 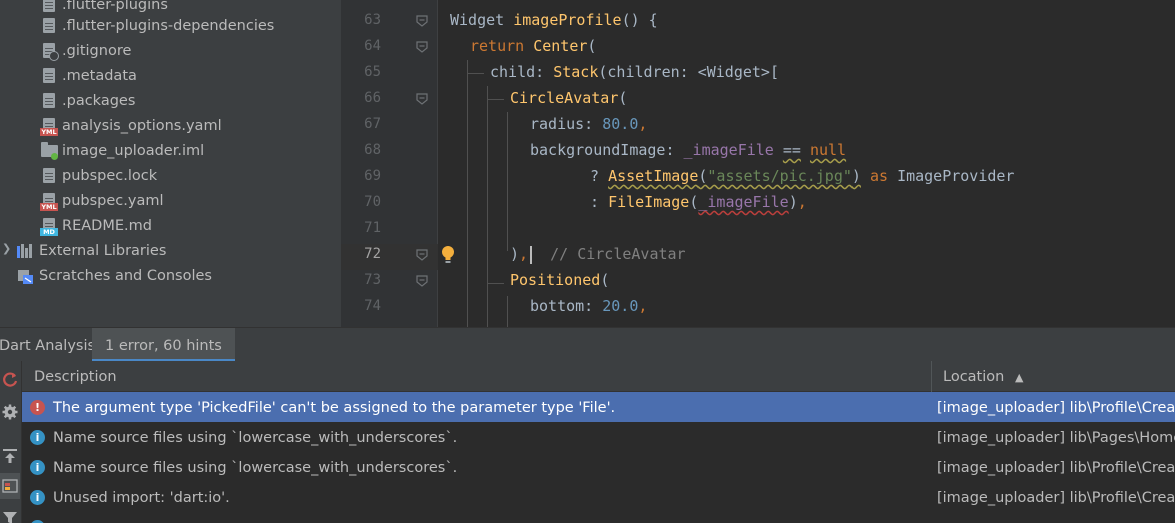 What do you see at coordinates (361, 150) in the screenshot?
I see `line-number: 68` at bounding box center [361, 150].